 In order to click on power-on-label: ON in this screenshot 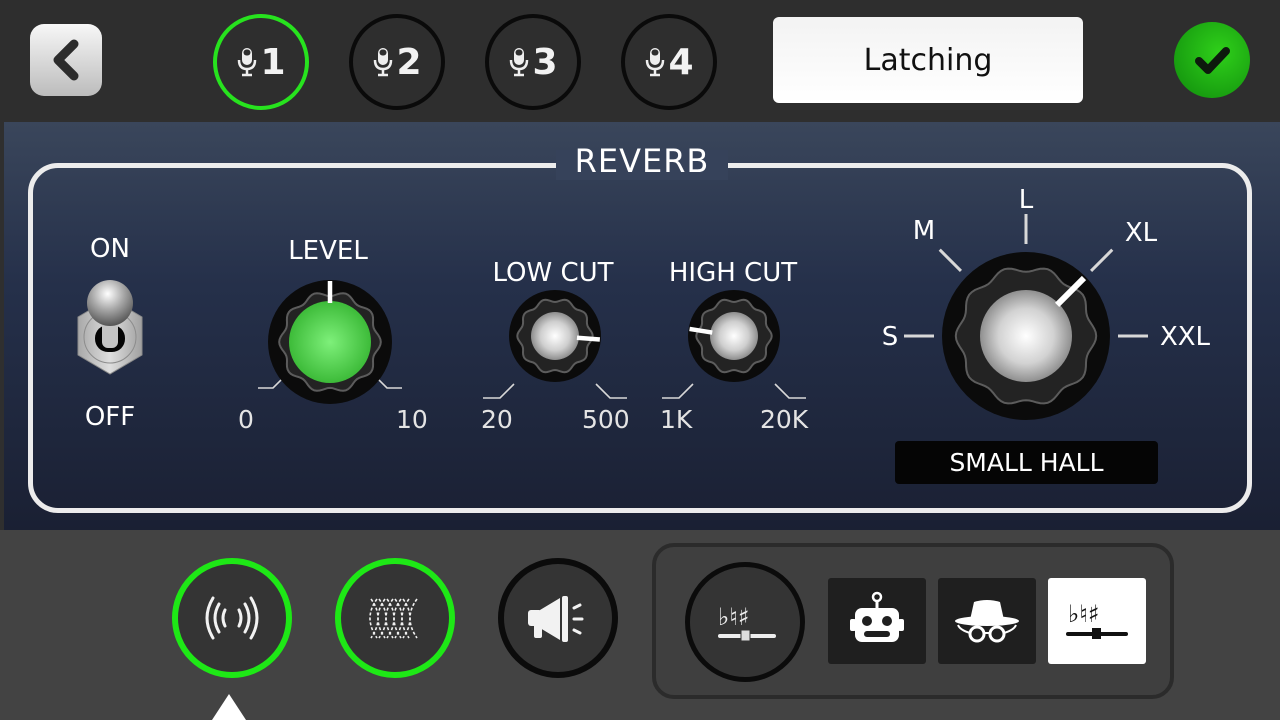, I will do `click(110, 249)`.